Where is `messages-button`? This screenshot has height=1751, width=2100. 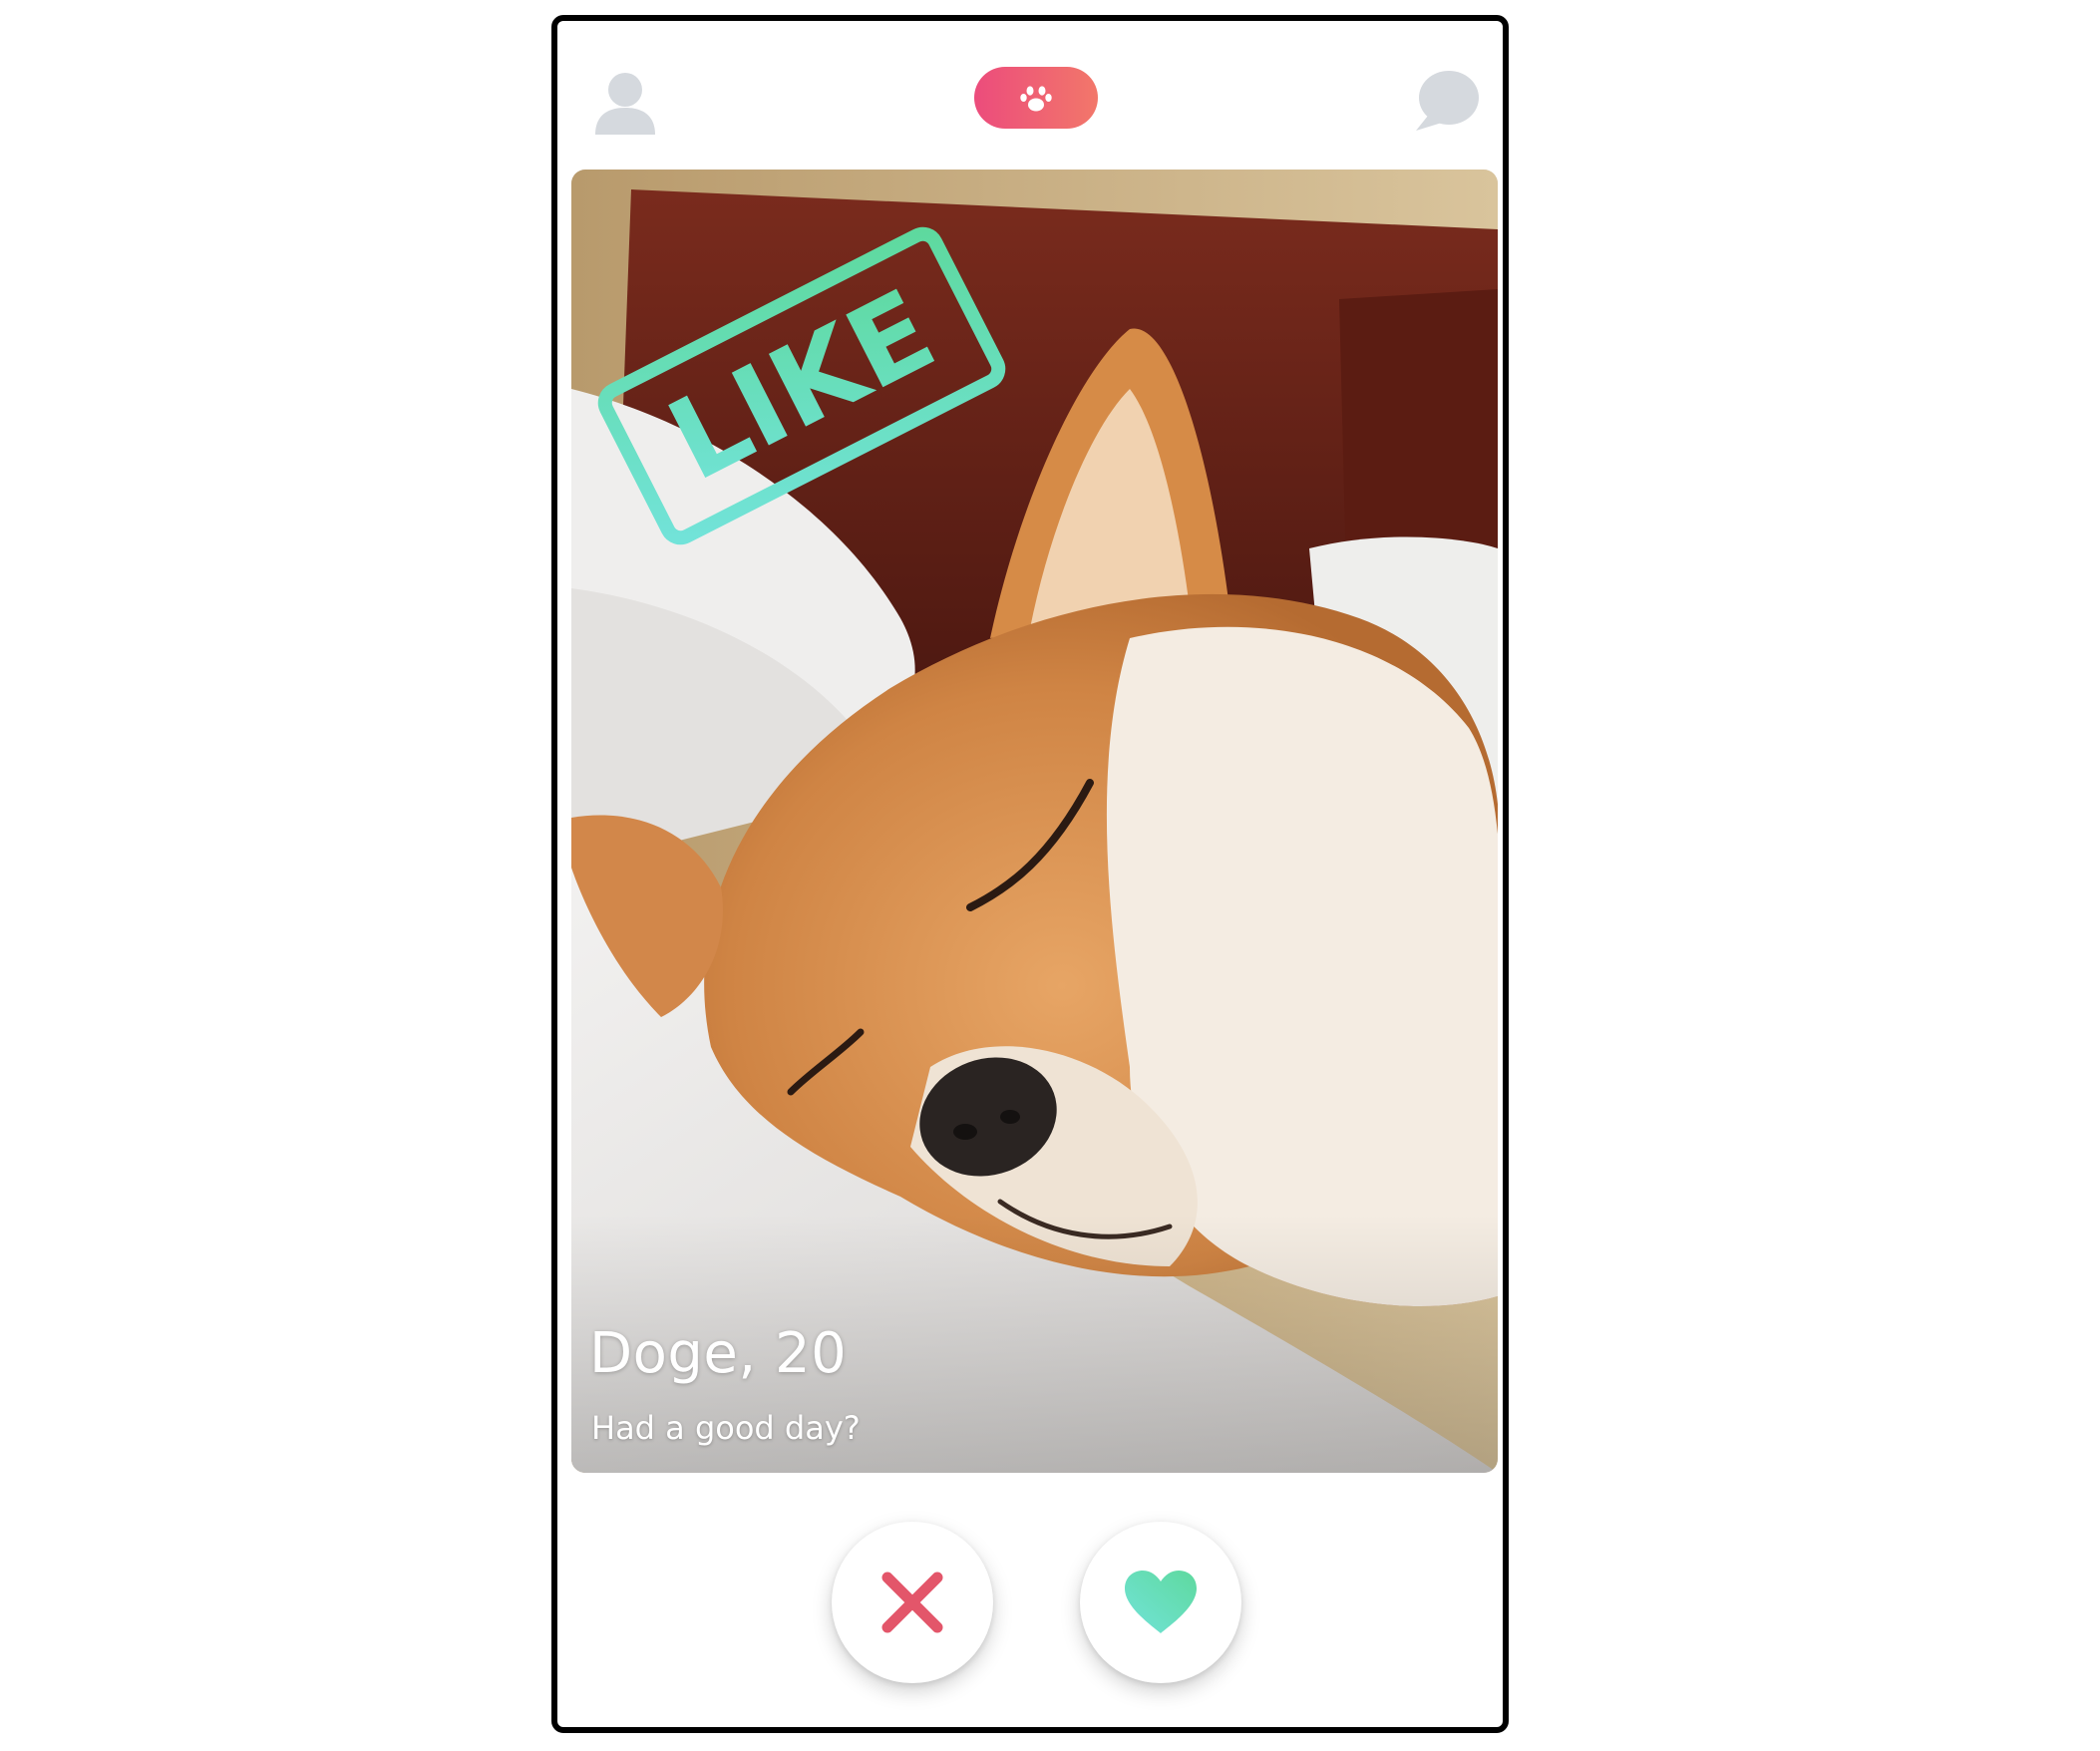
messages-button is located at coordinates (1447, 100).